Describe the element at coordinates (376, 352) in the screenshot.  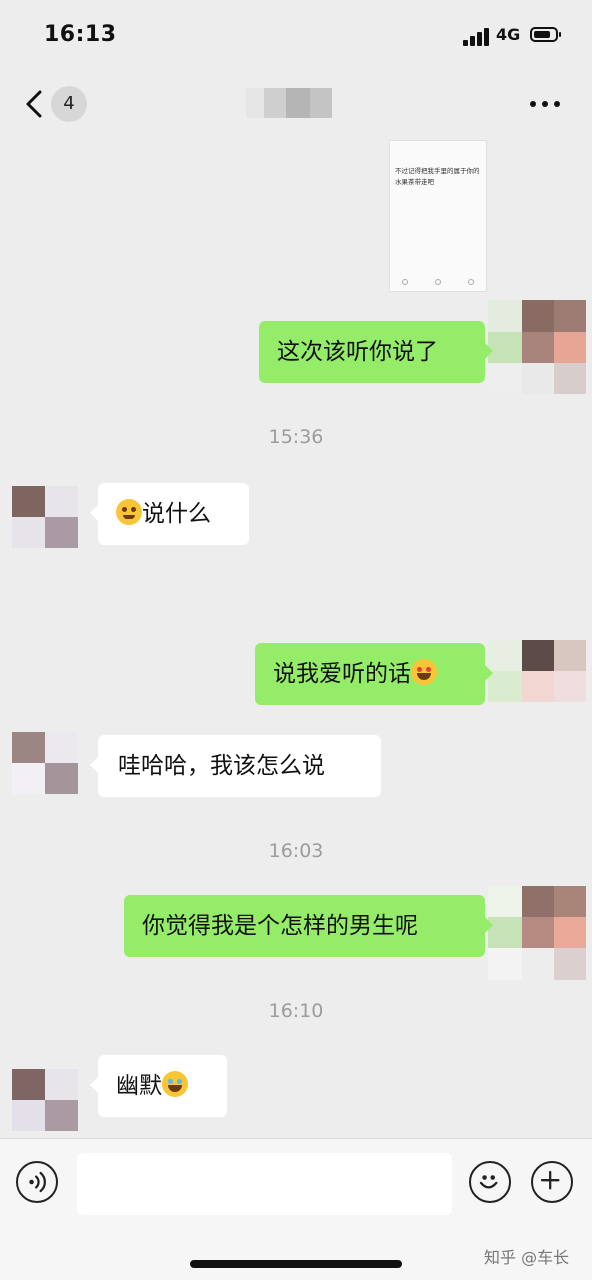
I see `outgoing-message: 这次该听你说了` at that location.